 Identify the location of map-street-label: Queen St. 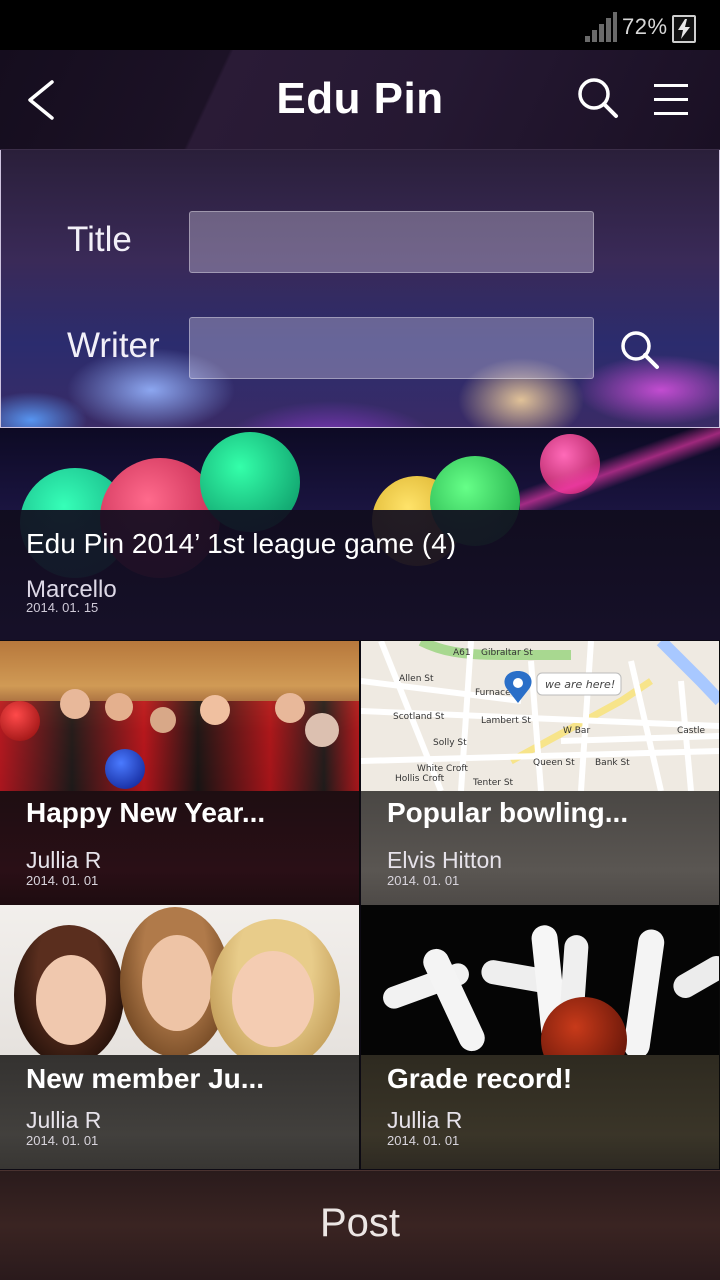
(554, 763).